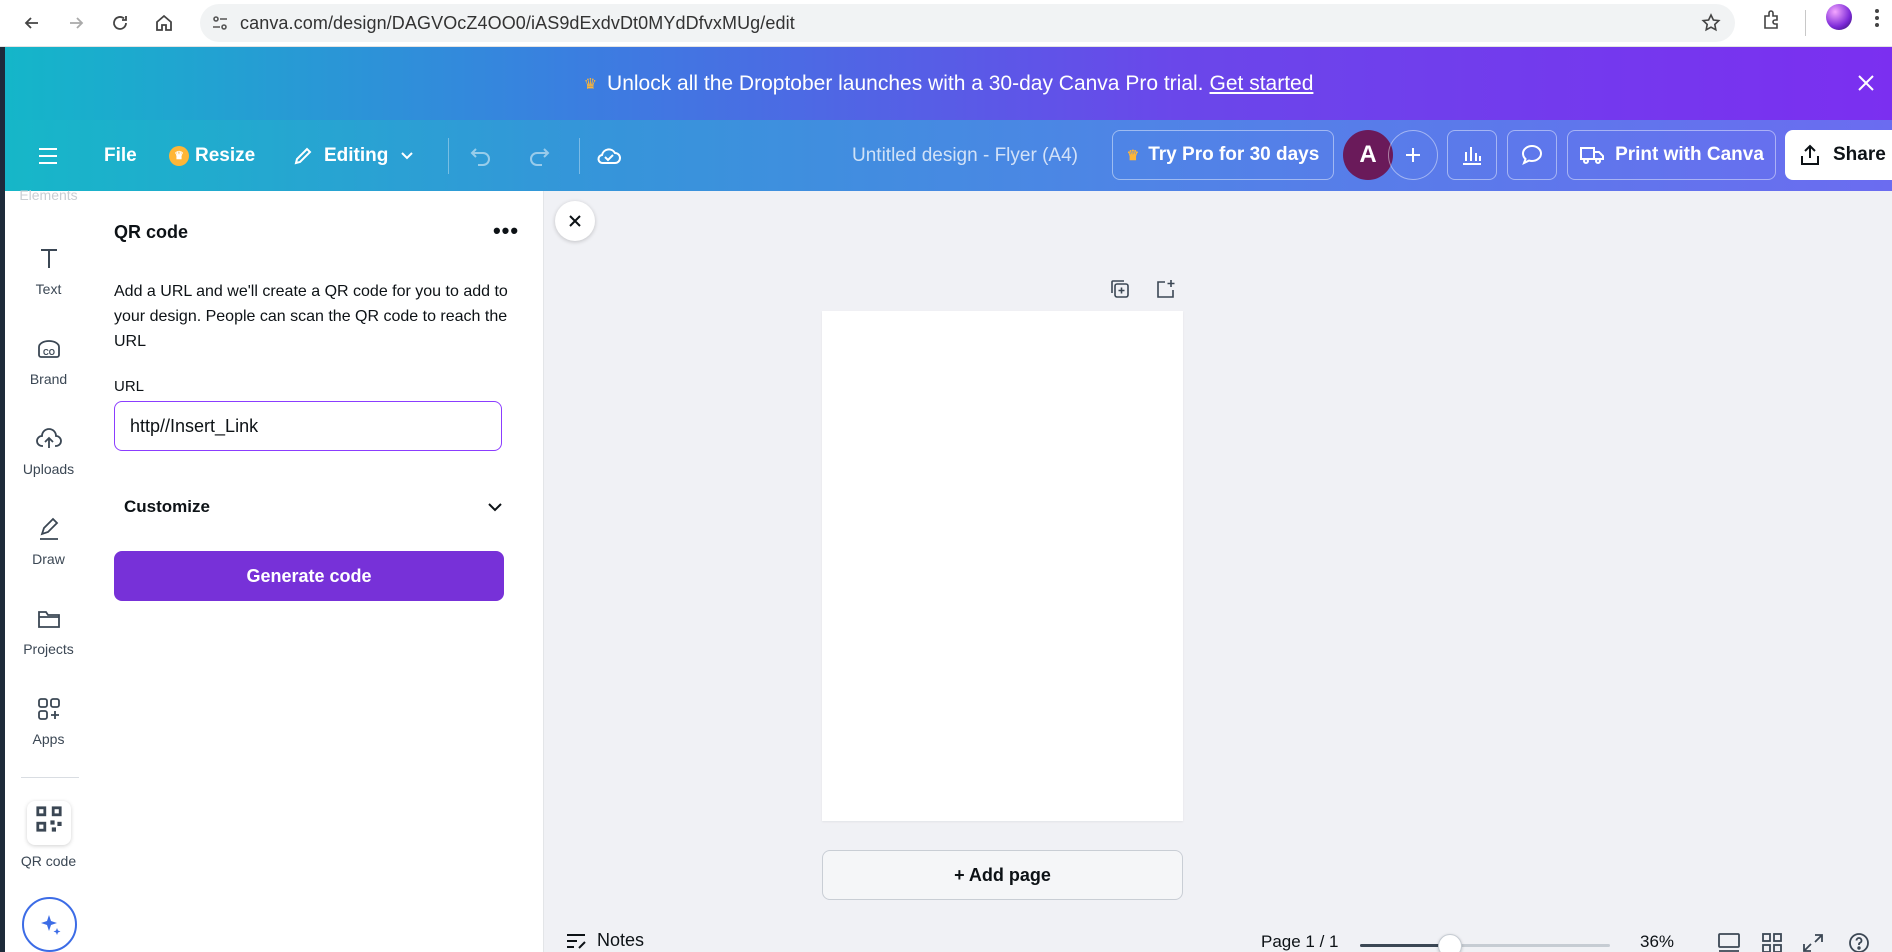  I want to click on extensions-icon, so click(1772, 20).